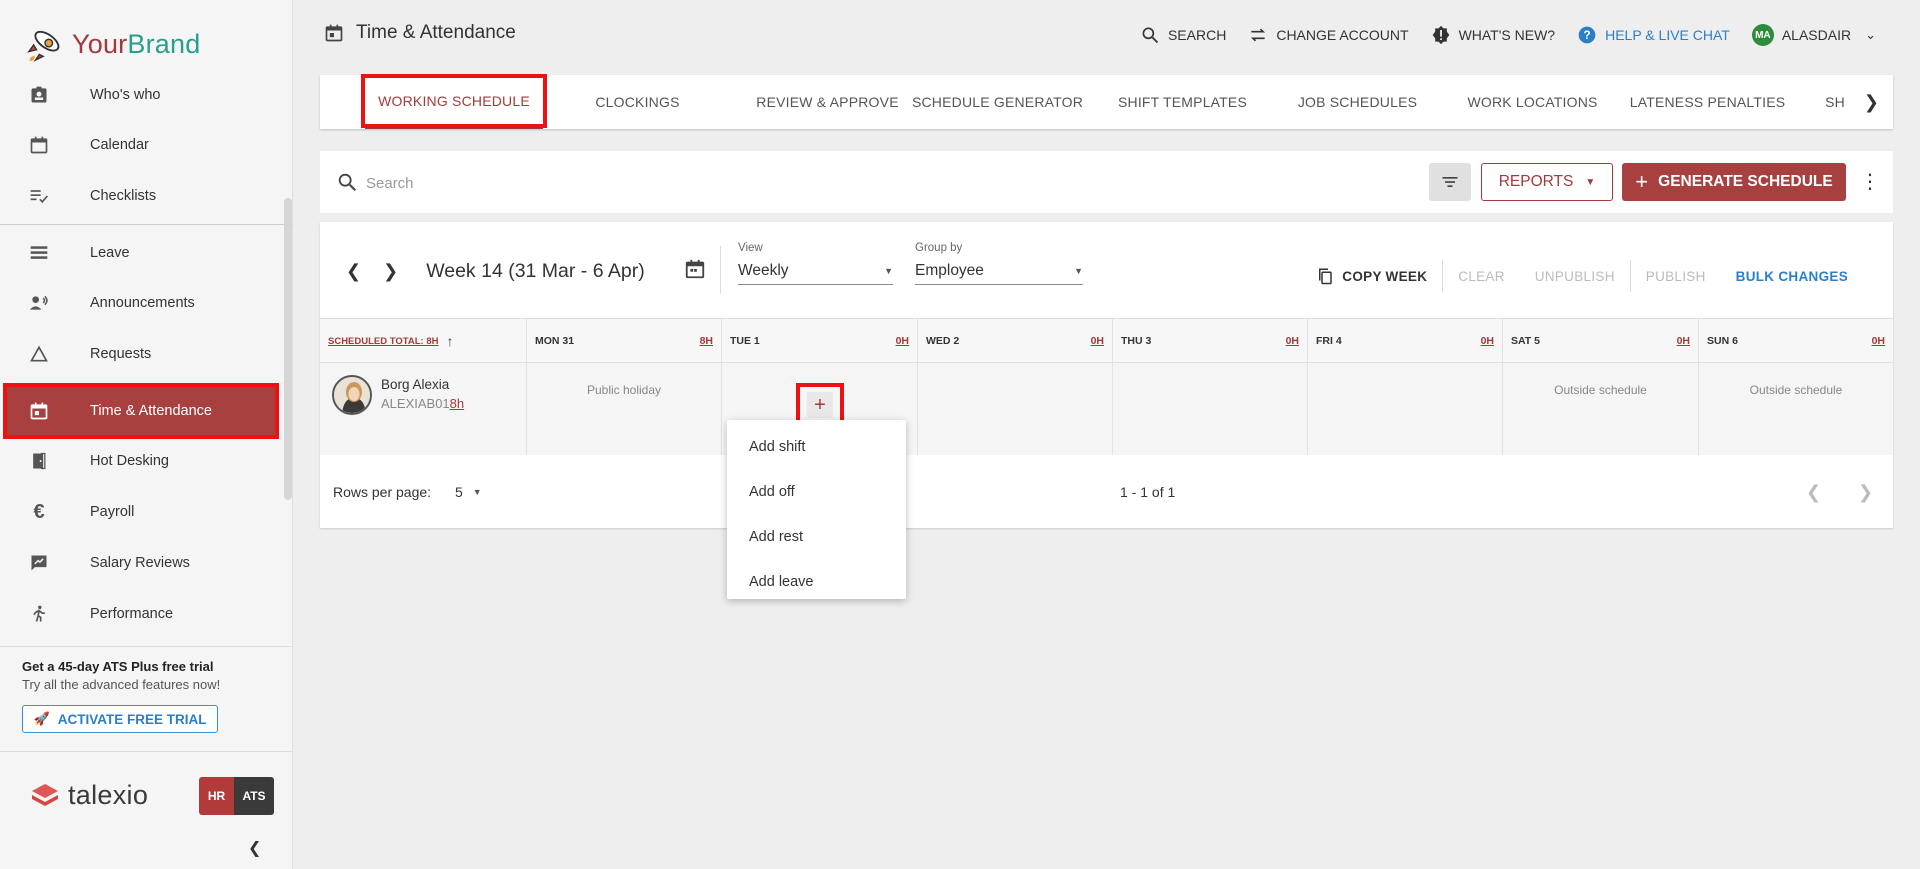 This screenshot has width=1920, height=869. What do you see at coordinates (468, 492) in the screenshot?
I see `rows-per-page-select: 5 ▼` at bounding box center [468, 492].